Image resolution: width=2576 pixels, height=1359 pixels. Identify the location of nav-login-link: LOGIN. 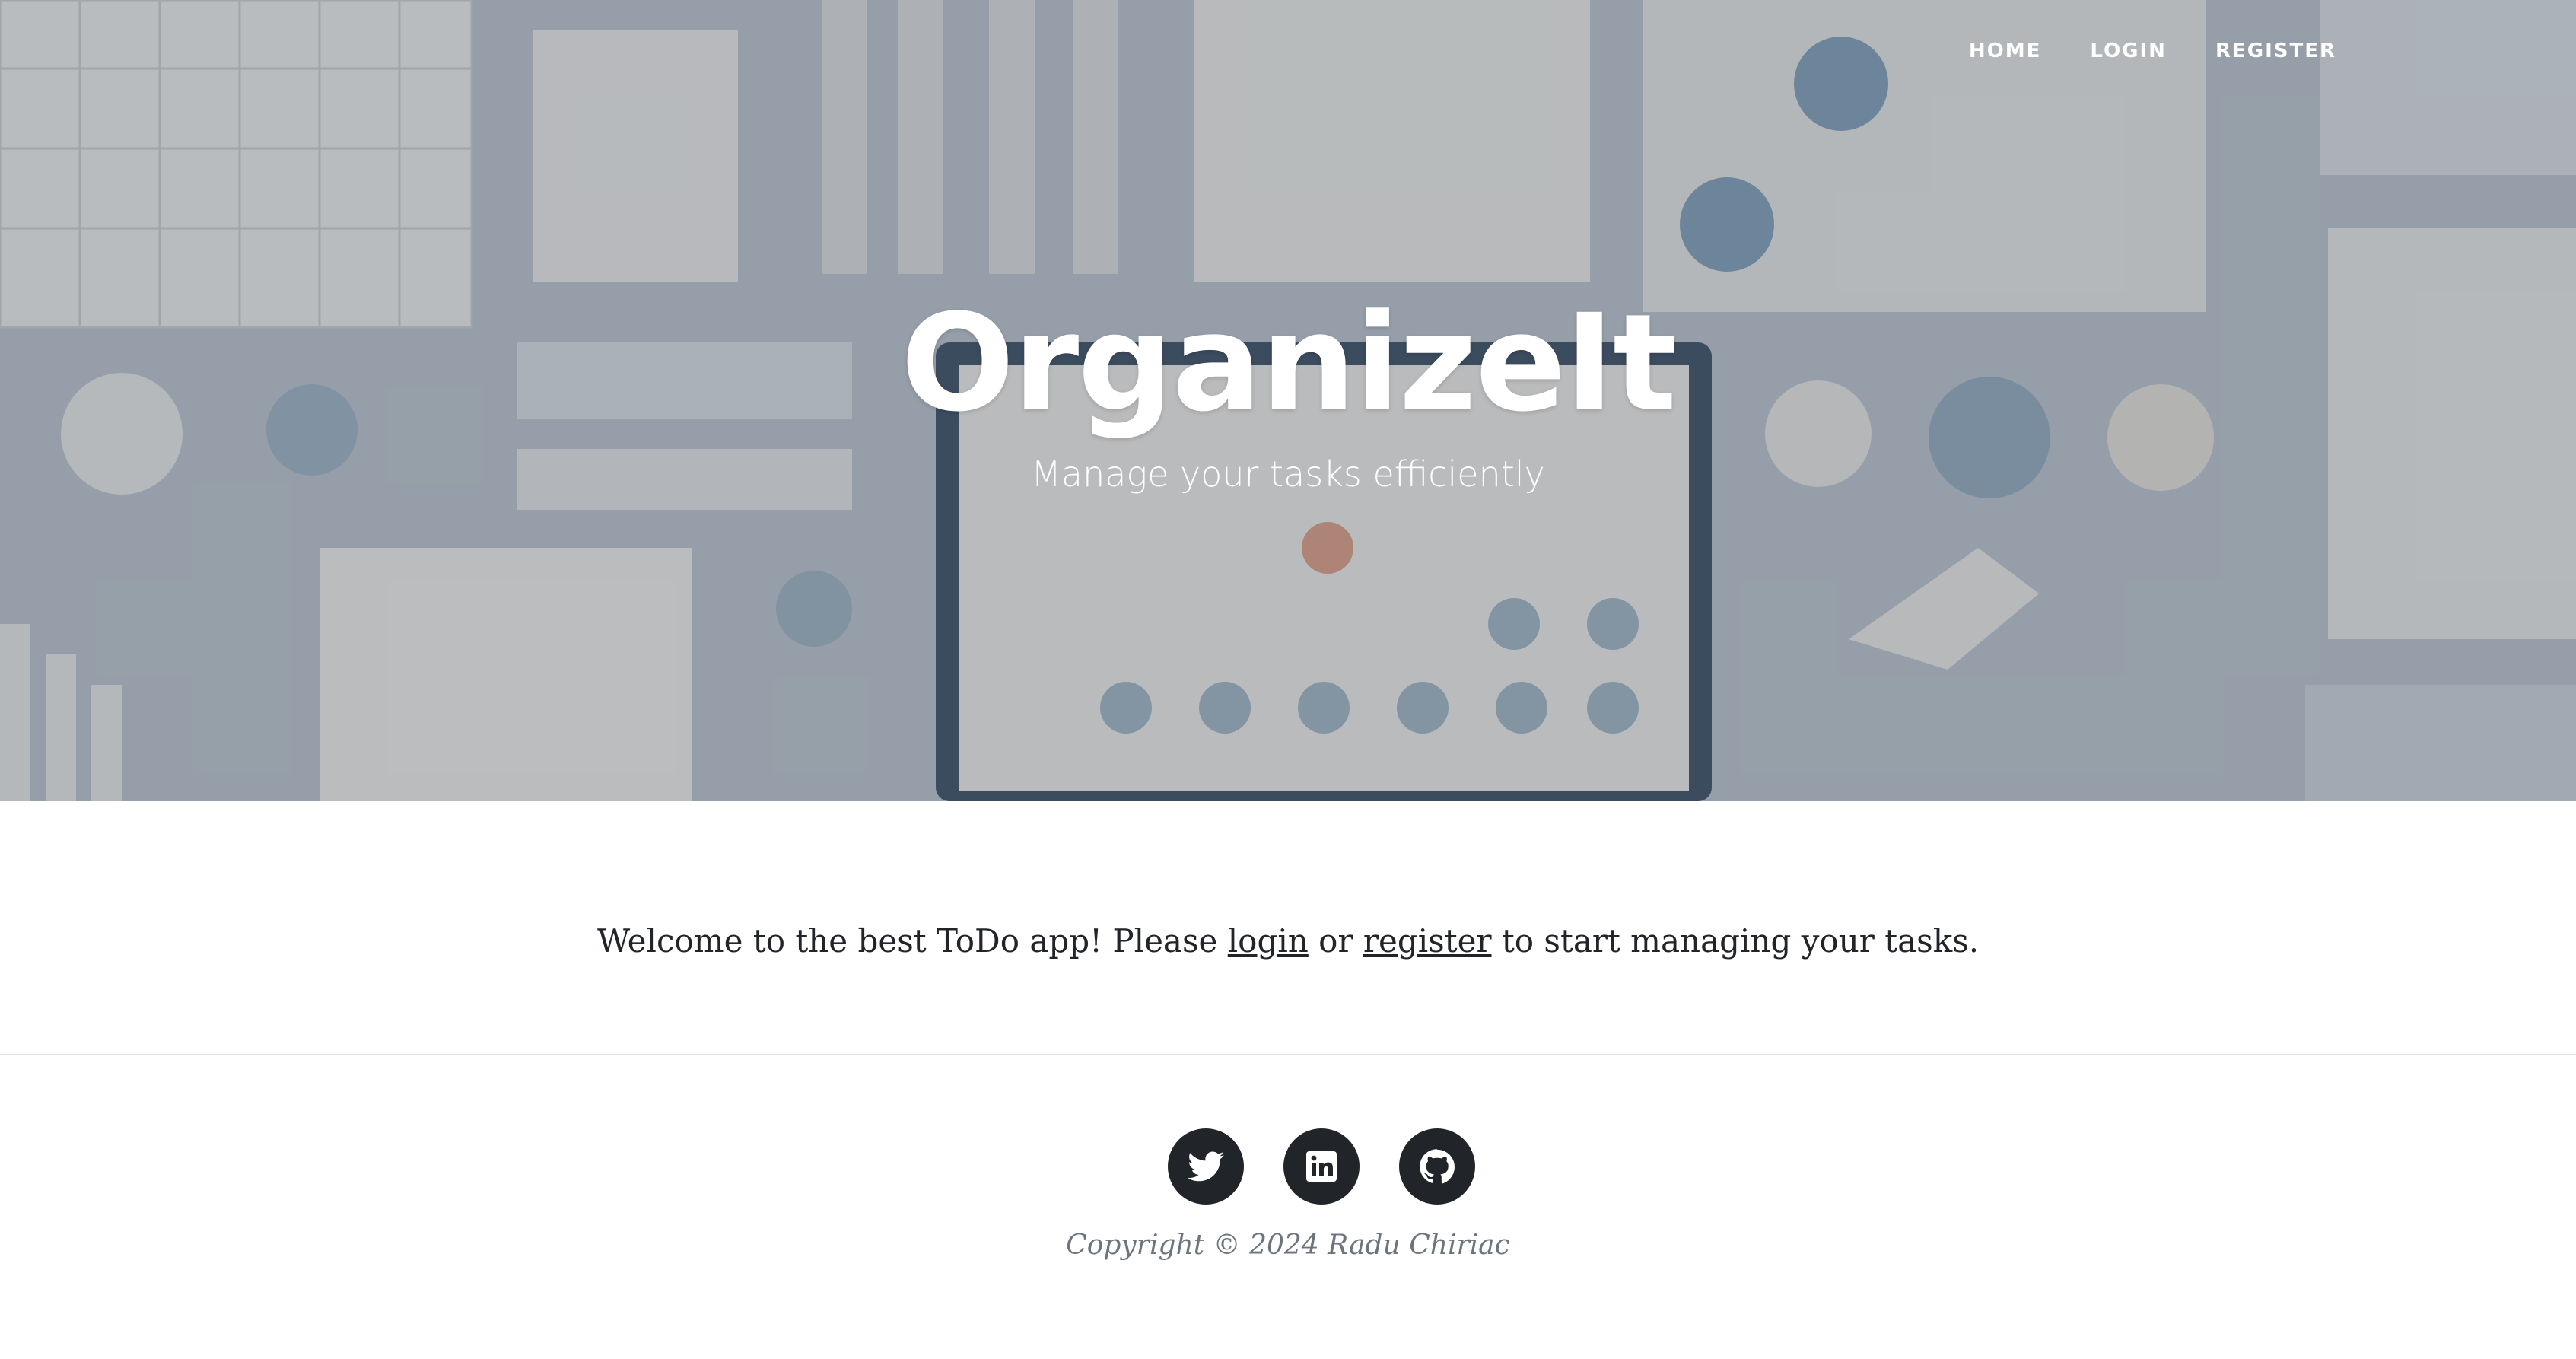
(2128, 51).